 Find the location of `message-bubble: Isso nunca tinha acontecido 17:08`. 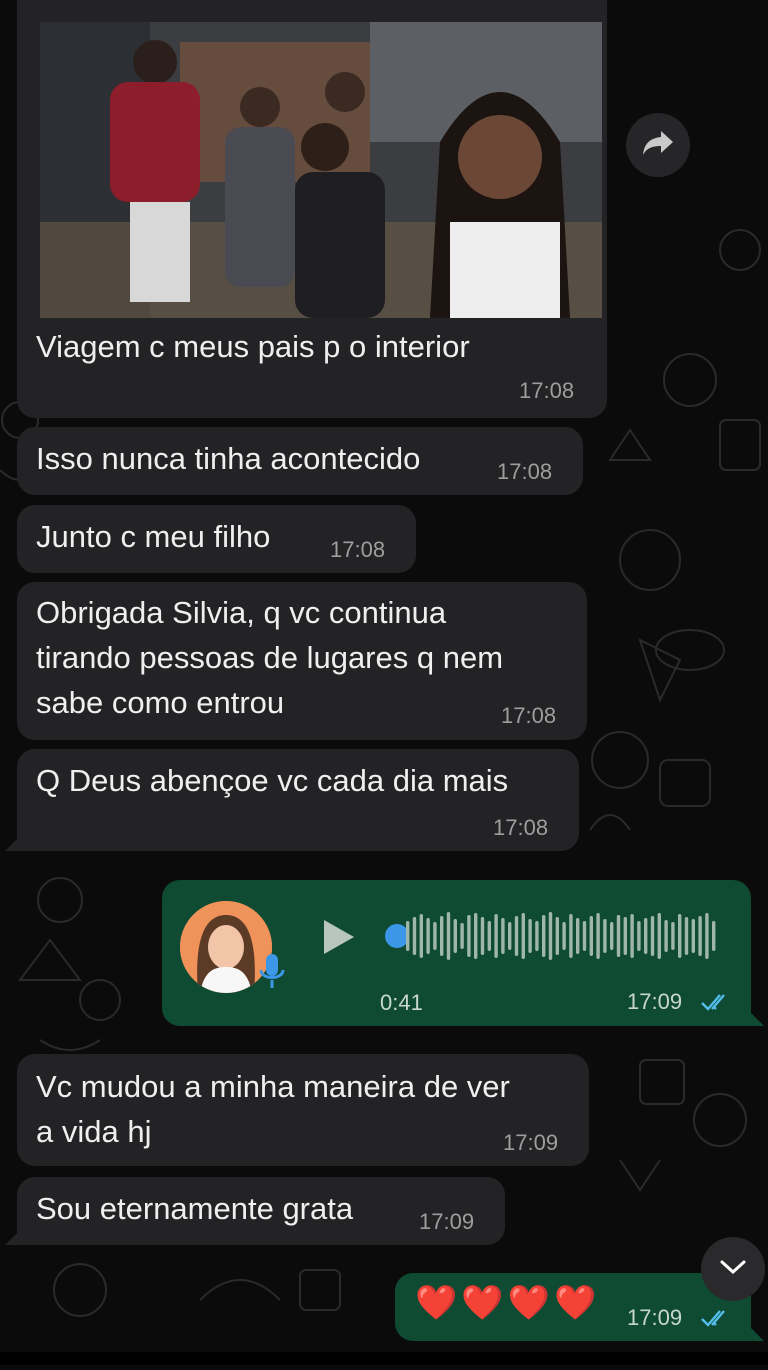

message-bubble: Isso nunca tinha acontecido 17:08 is located at coordinates (300, 461).